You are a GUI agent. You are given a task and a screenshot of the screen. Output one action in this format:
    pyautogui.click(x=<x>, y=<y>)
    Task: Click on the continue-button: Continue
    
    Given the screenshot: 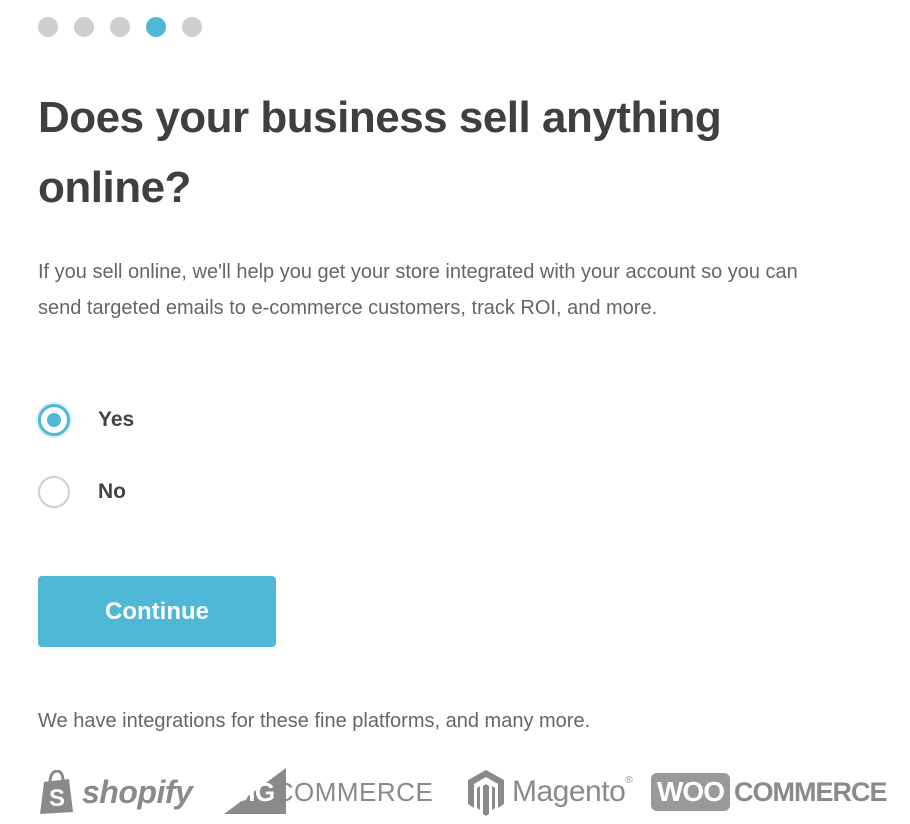 What is the action you would take?
    pyautogui.click(x=157, y=611)
    